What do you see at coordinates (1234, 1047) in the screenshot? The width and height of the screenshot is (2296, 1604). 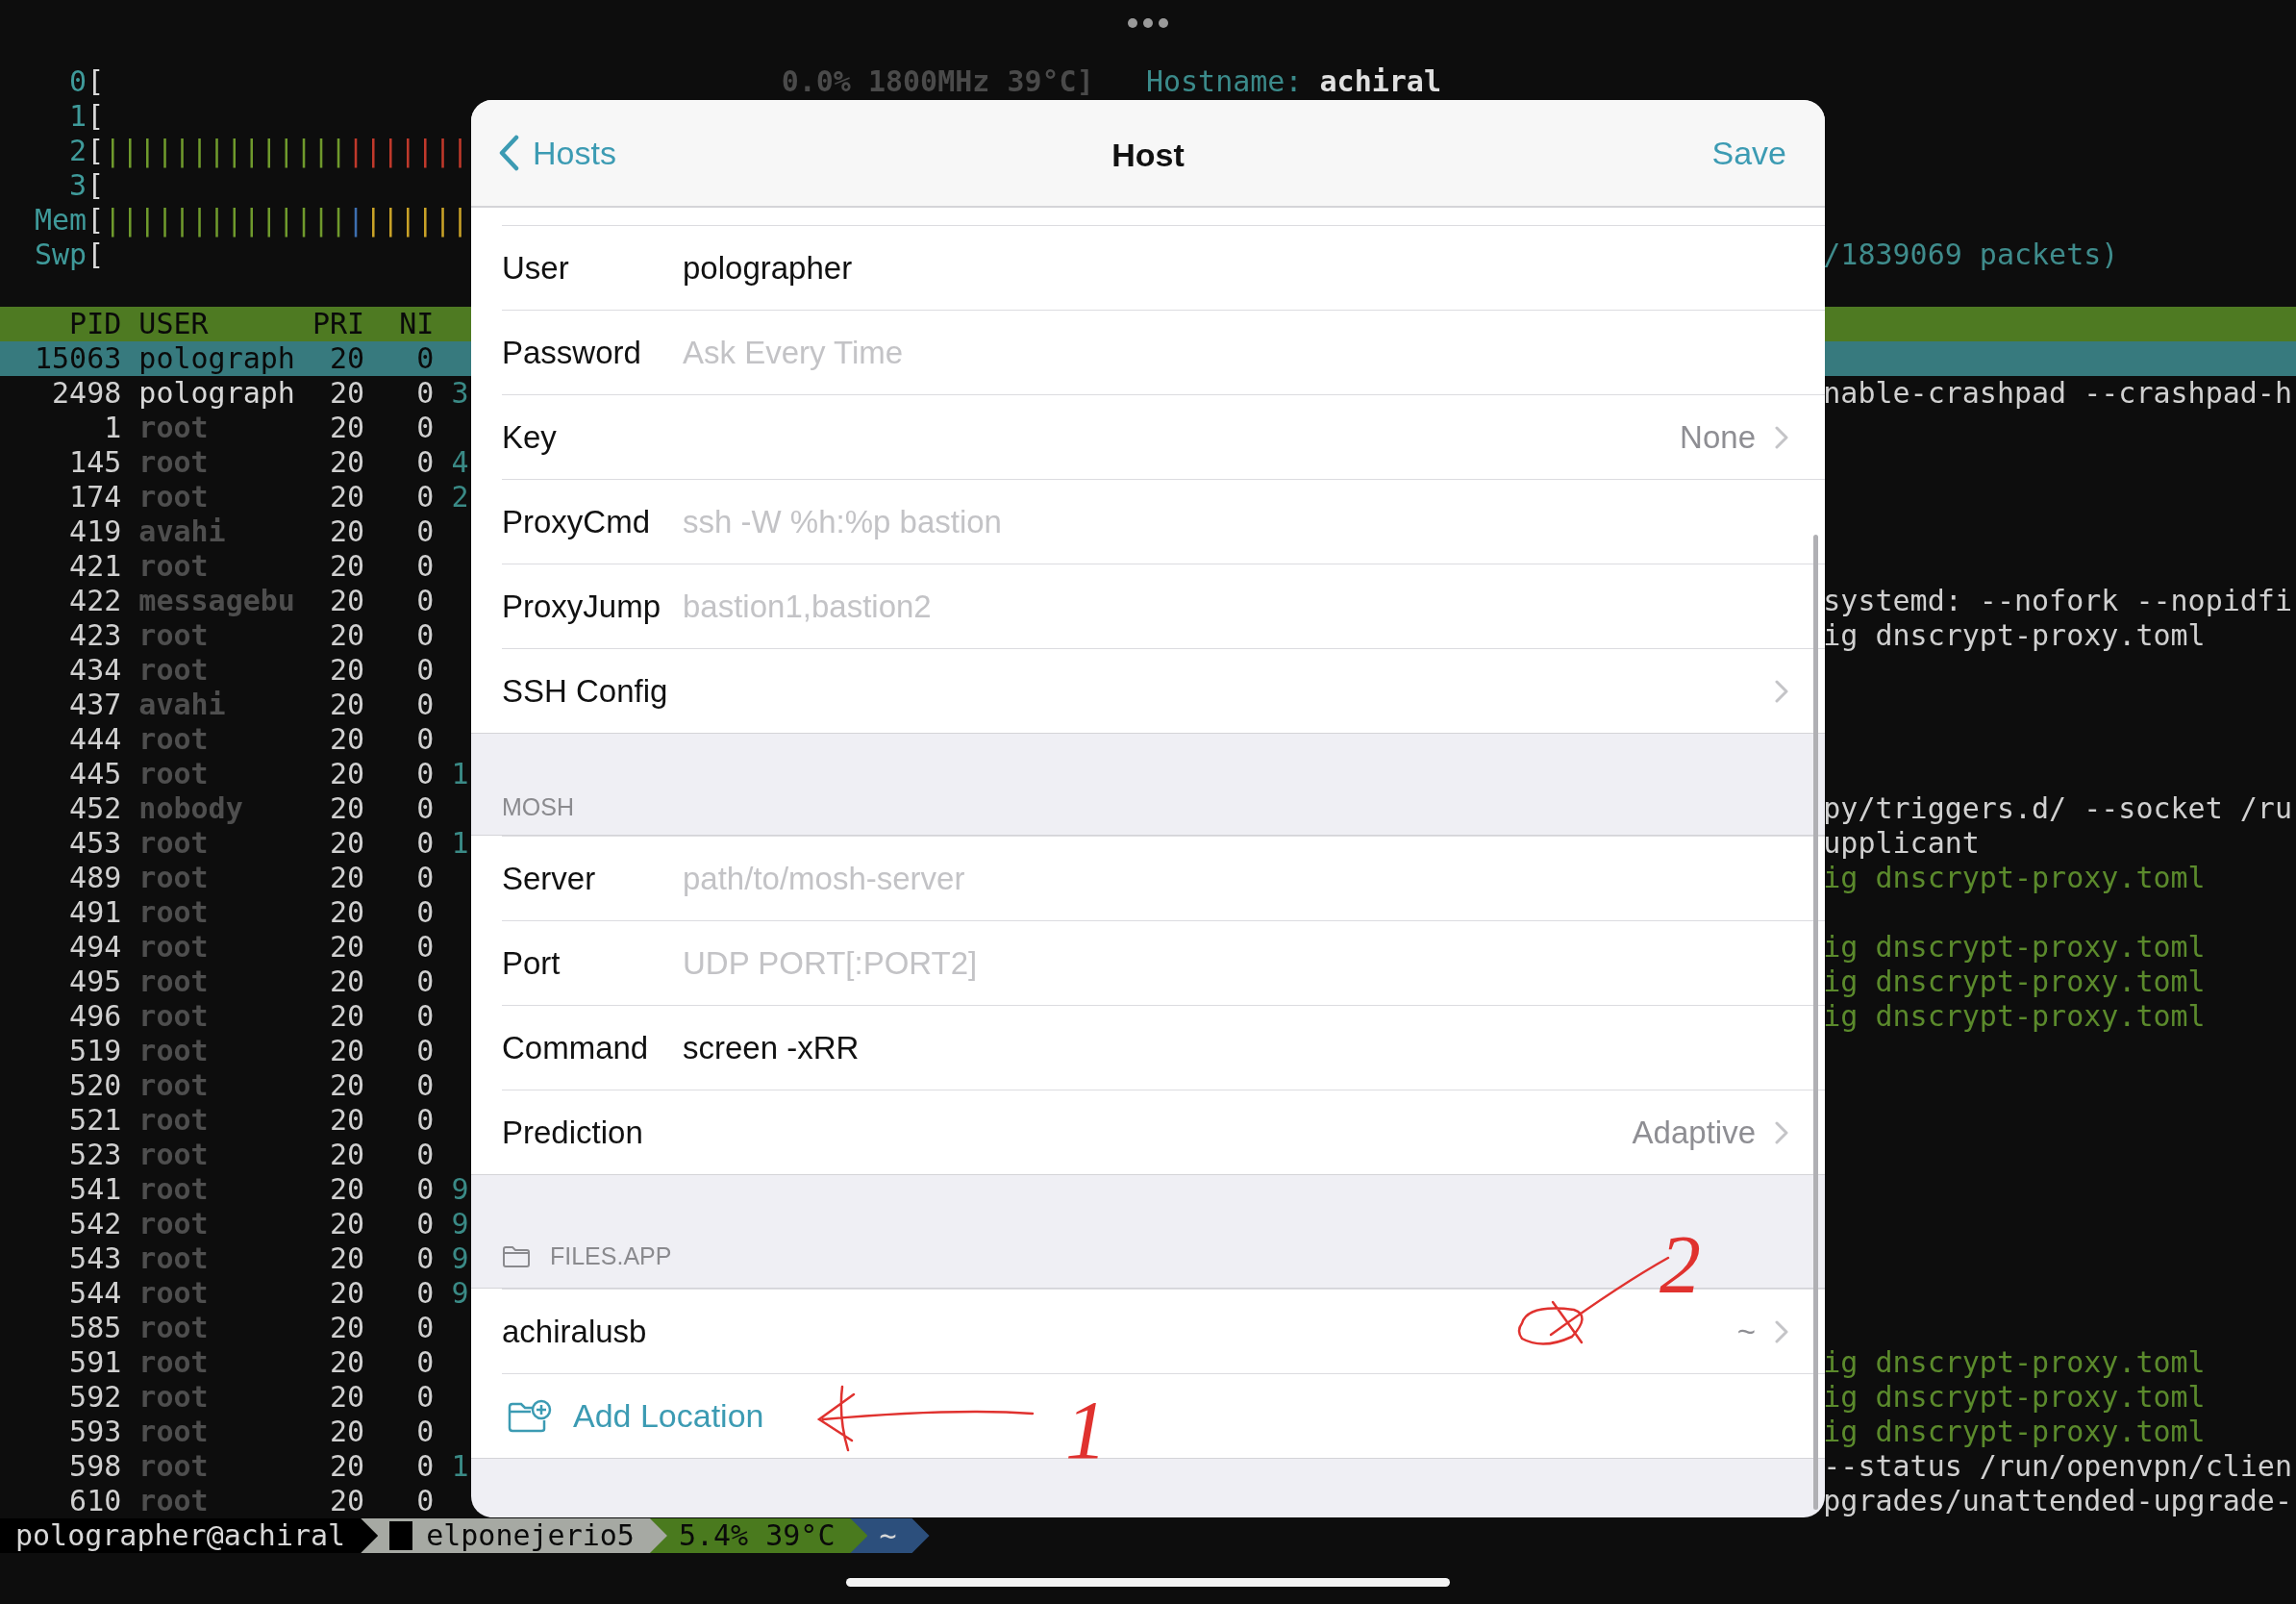 I see `text-field: screen -xRR` at bounding box center [1234, 1047].